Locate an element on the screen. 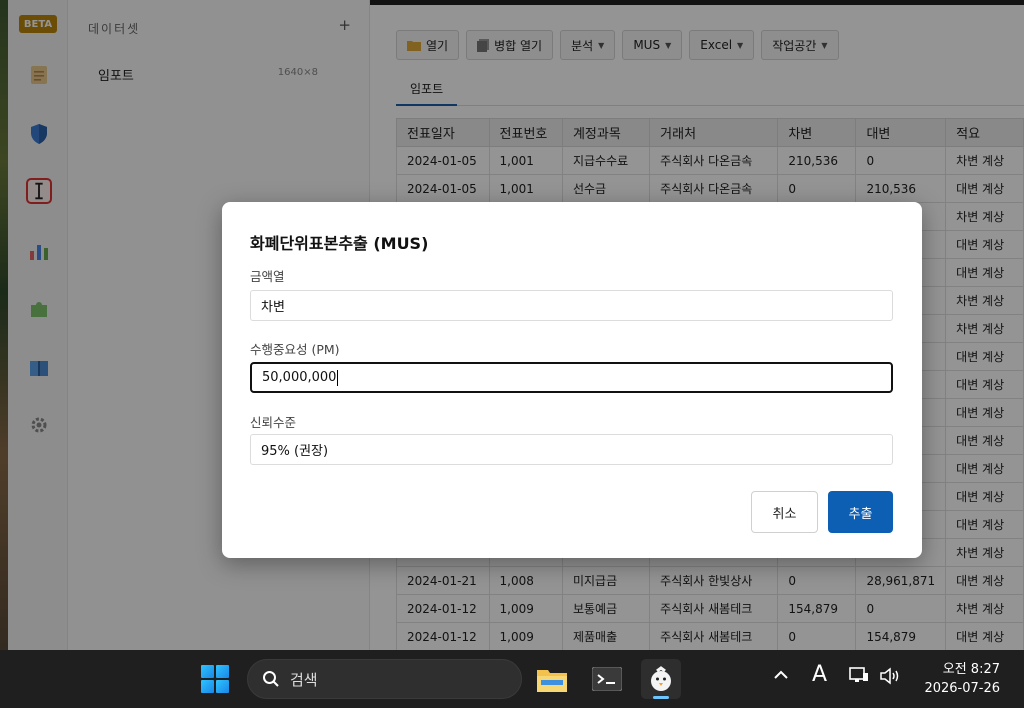 This screenshot has width=1024, height=708. chevron-up-icon is located at coordinates (781, 677).